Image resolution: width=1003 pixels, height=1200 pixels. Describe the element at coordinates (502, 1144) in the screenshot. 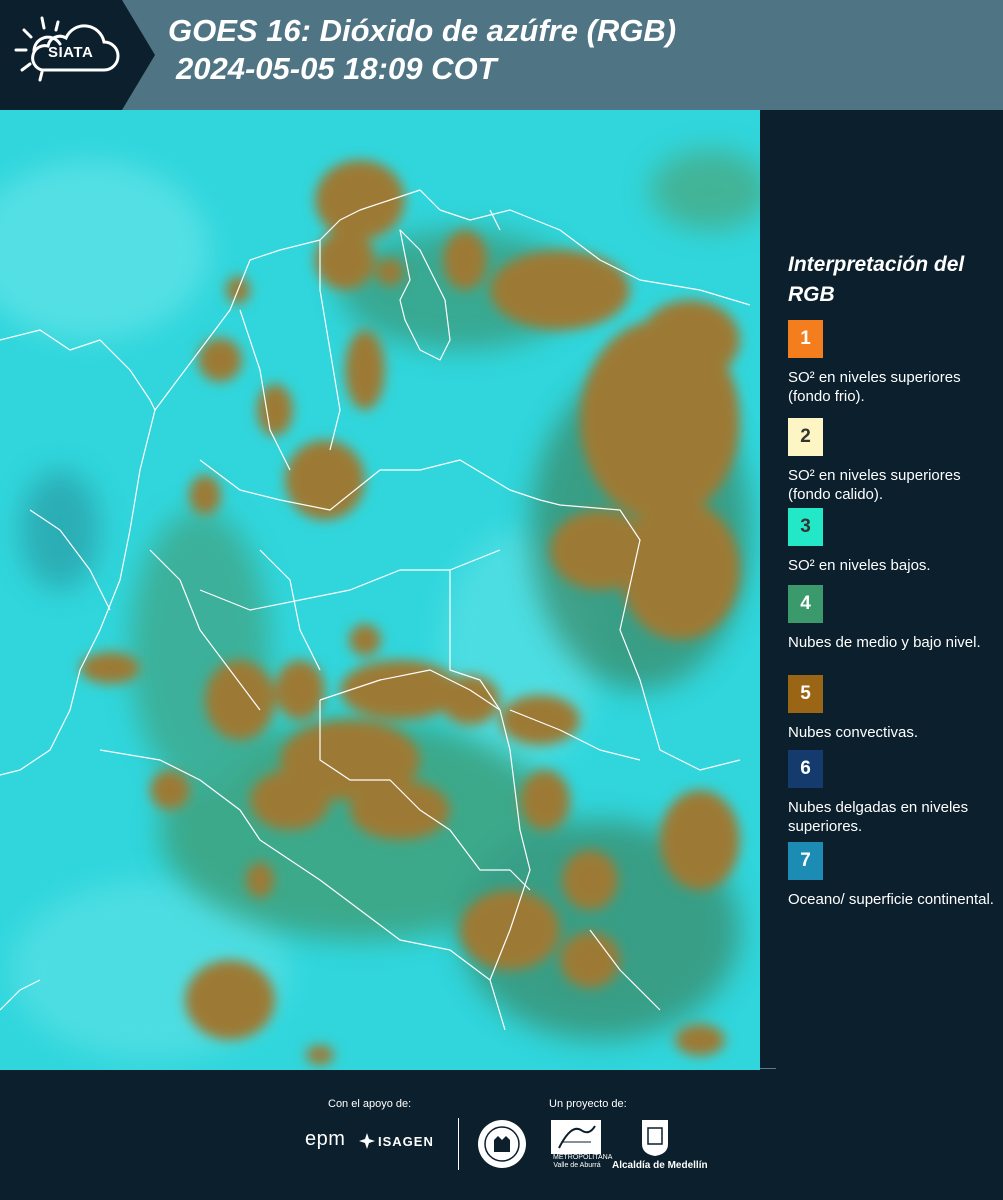

I see `medellin-seal-icon` at that location.